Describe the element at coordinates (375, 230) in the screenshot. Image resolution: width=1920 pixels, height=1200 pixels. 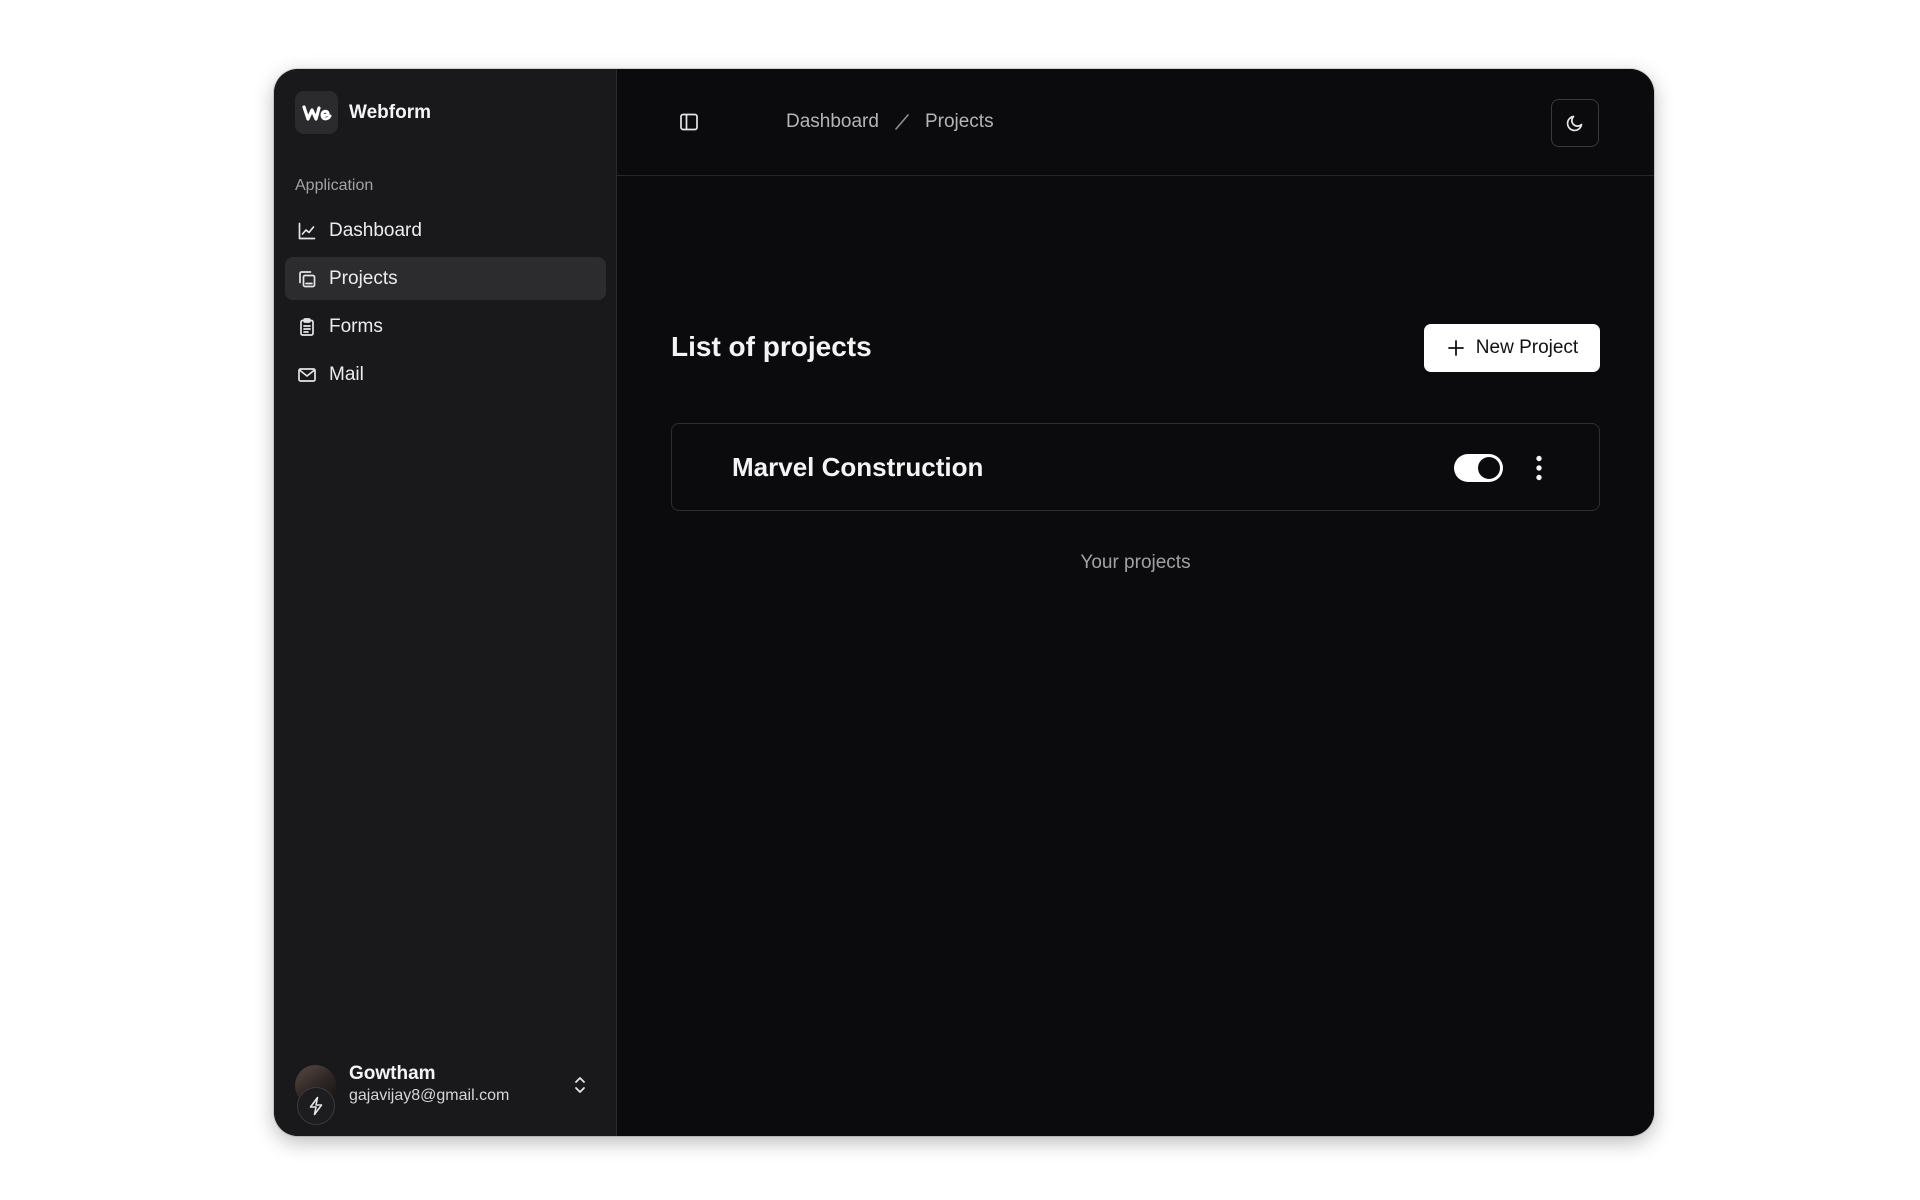
I see `sidebar-item-label: Dashboard` at that location.